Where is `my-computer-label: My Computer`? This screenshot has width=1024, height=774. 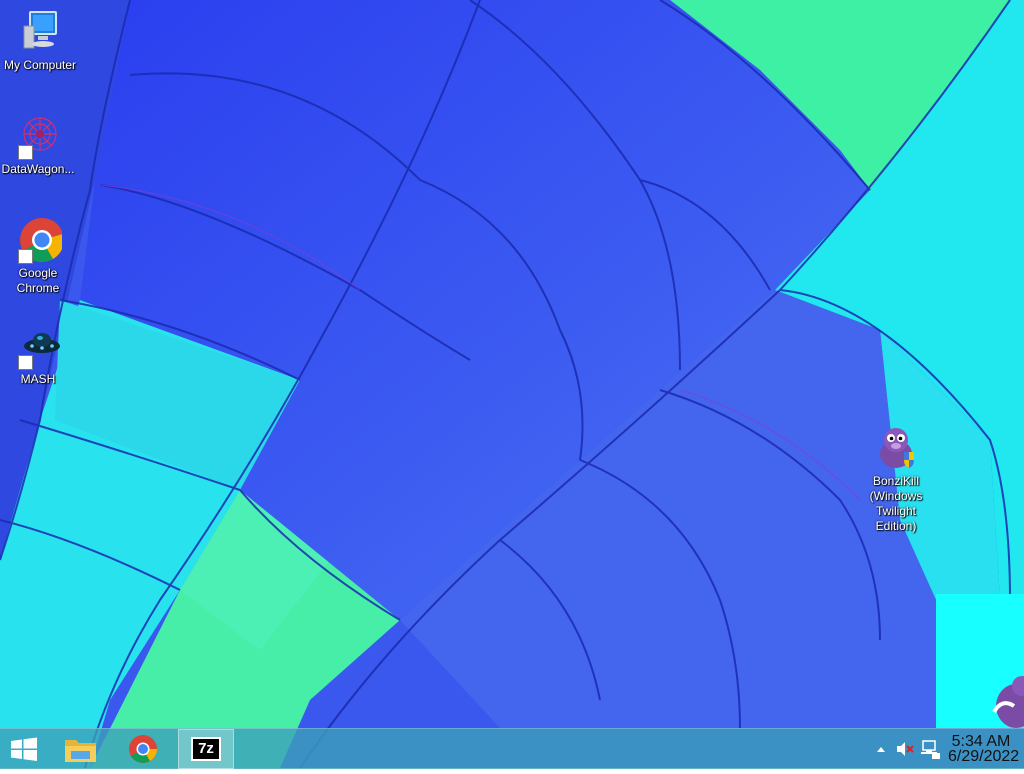
my-computer-label: My Computer is located at coordinates (40, 65).